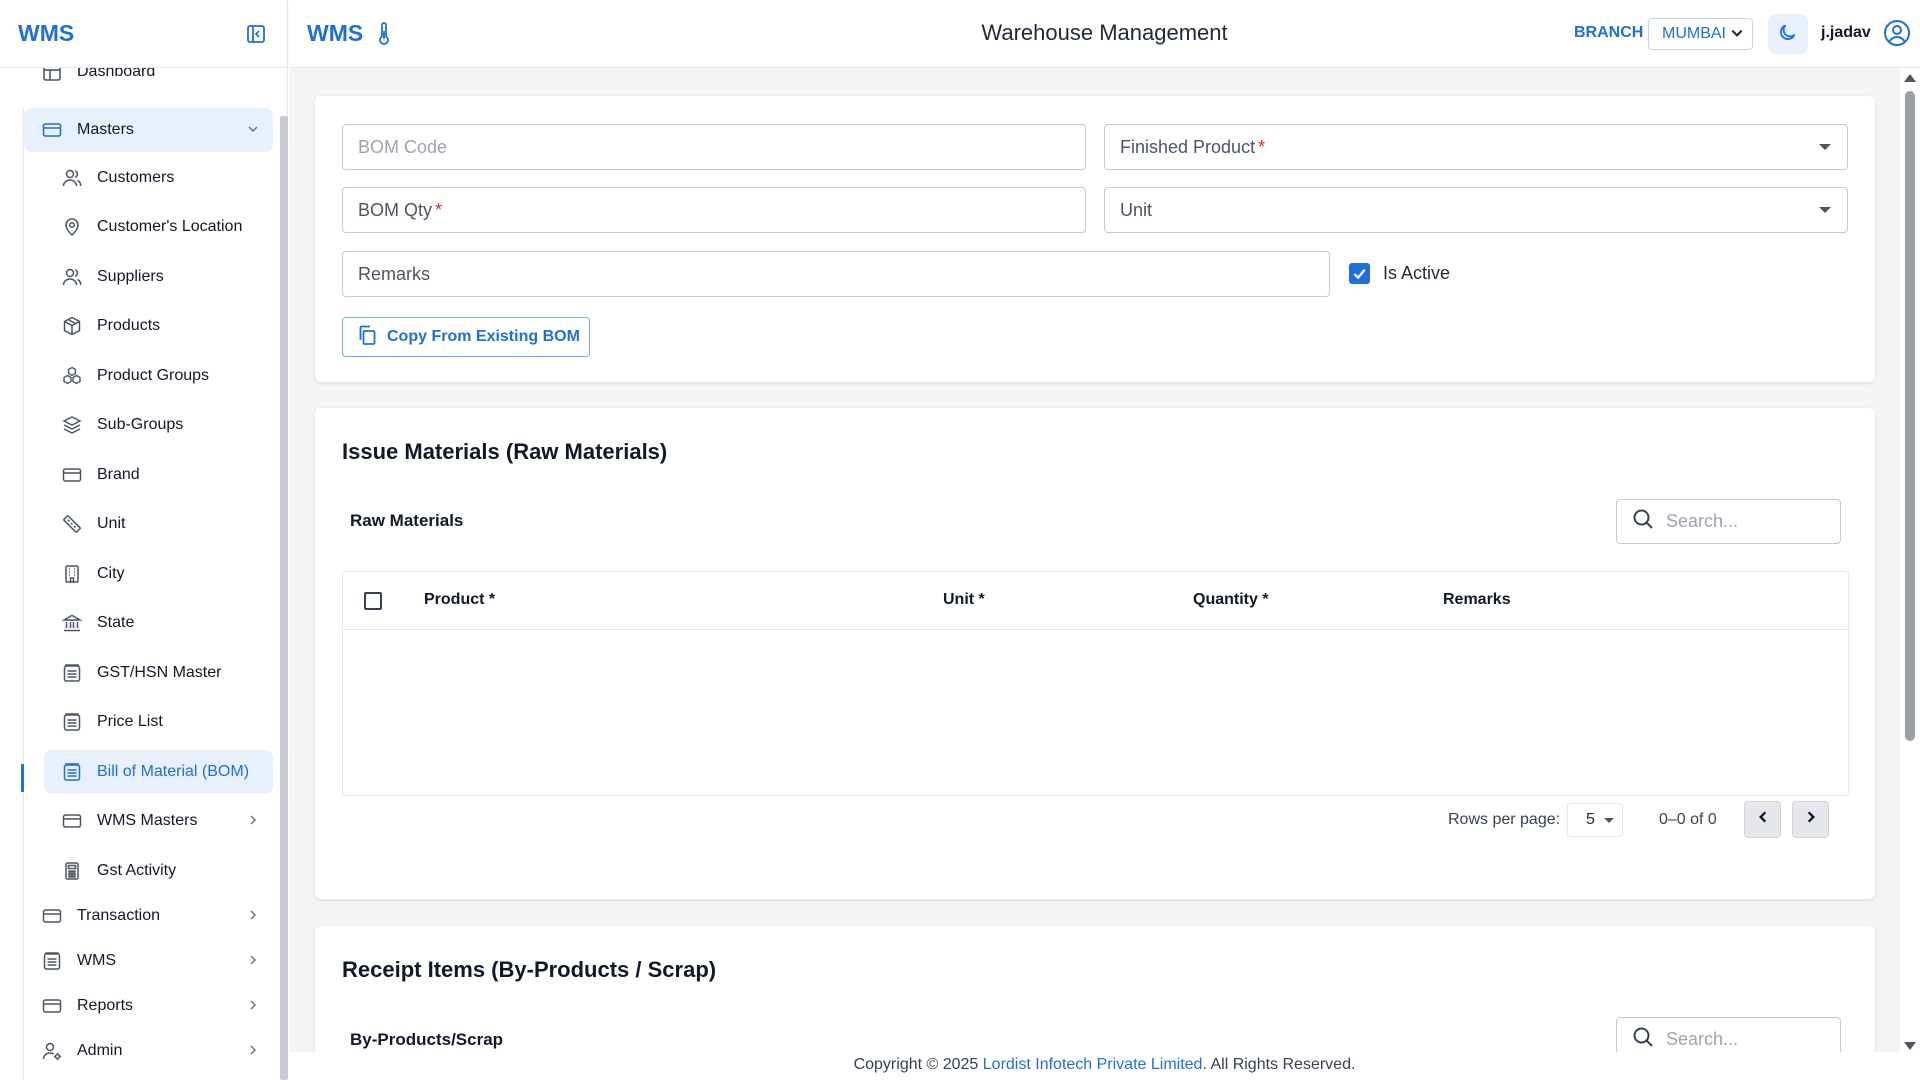 The height and width of the screenshot is (1080, 1920). I want to click on sidebar-item-label: Dashboard, so click(116, 74).